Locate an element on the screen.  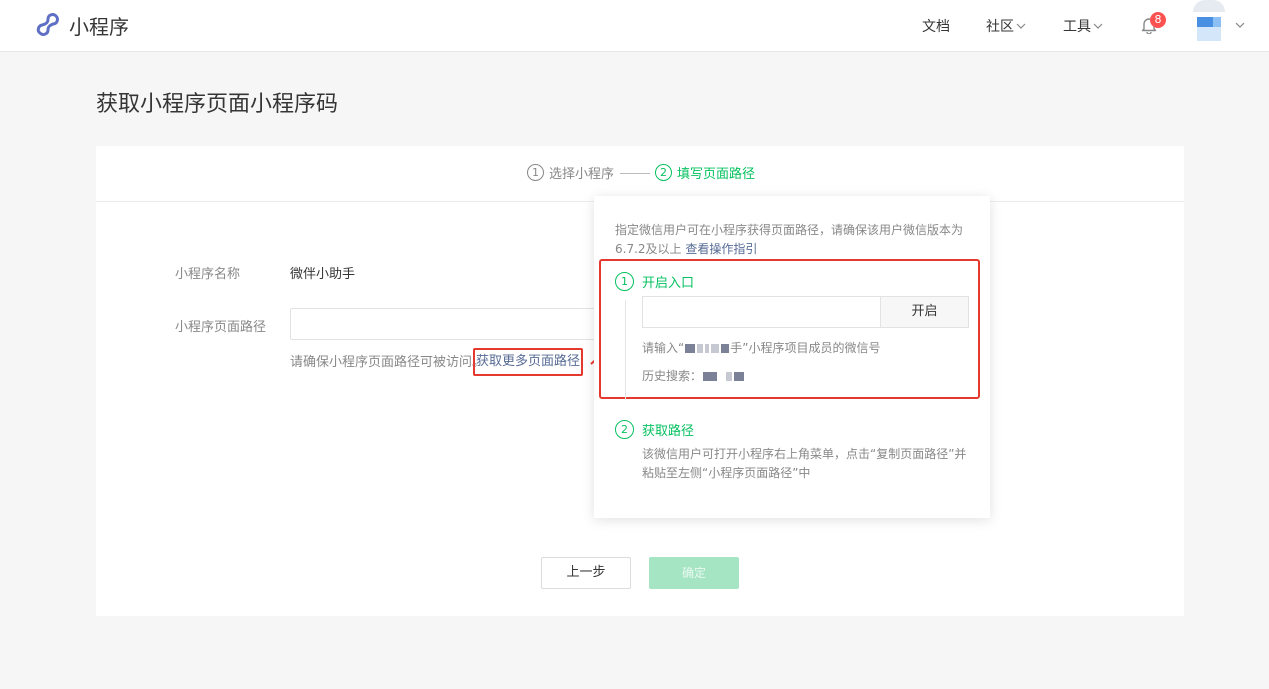
wechat-id-input is located at coordinates (762, 312).